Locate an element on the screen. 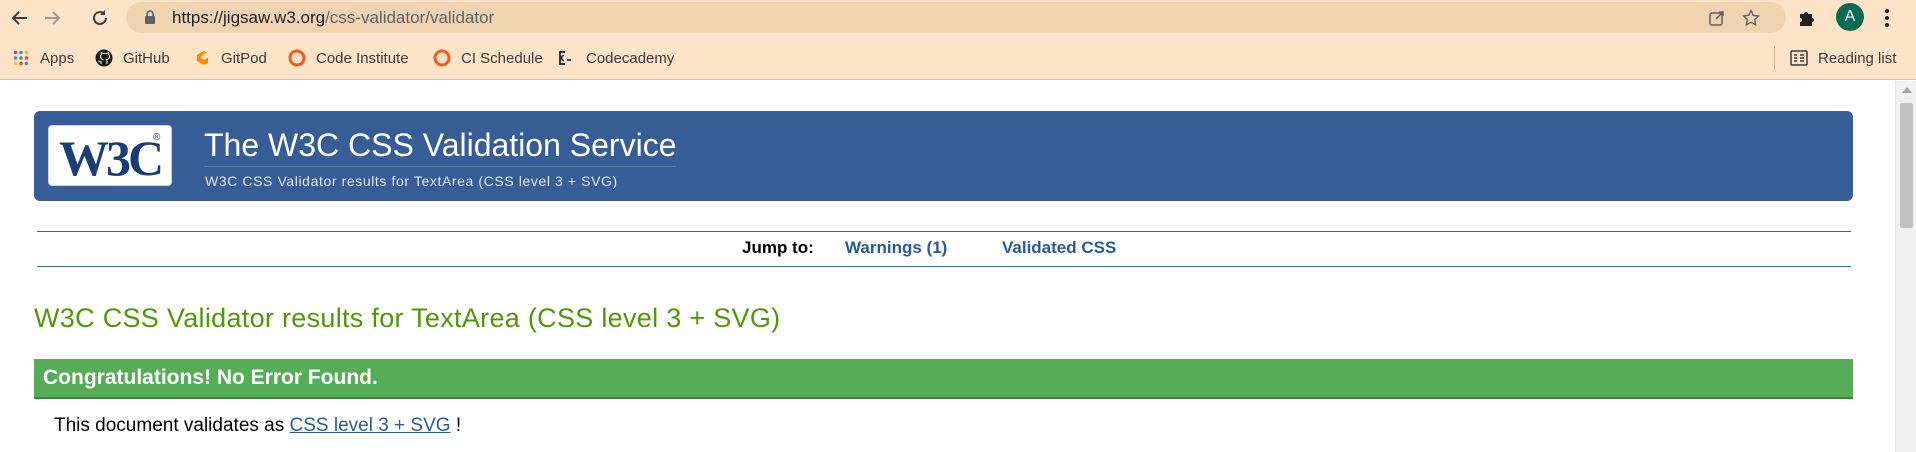  scroll-thumb is located at coordinates (1906, 165).